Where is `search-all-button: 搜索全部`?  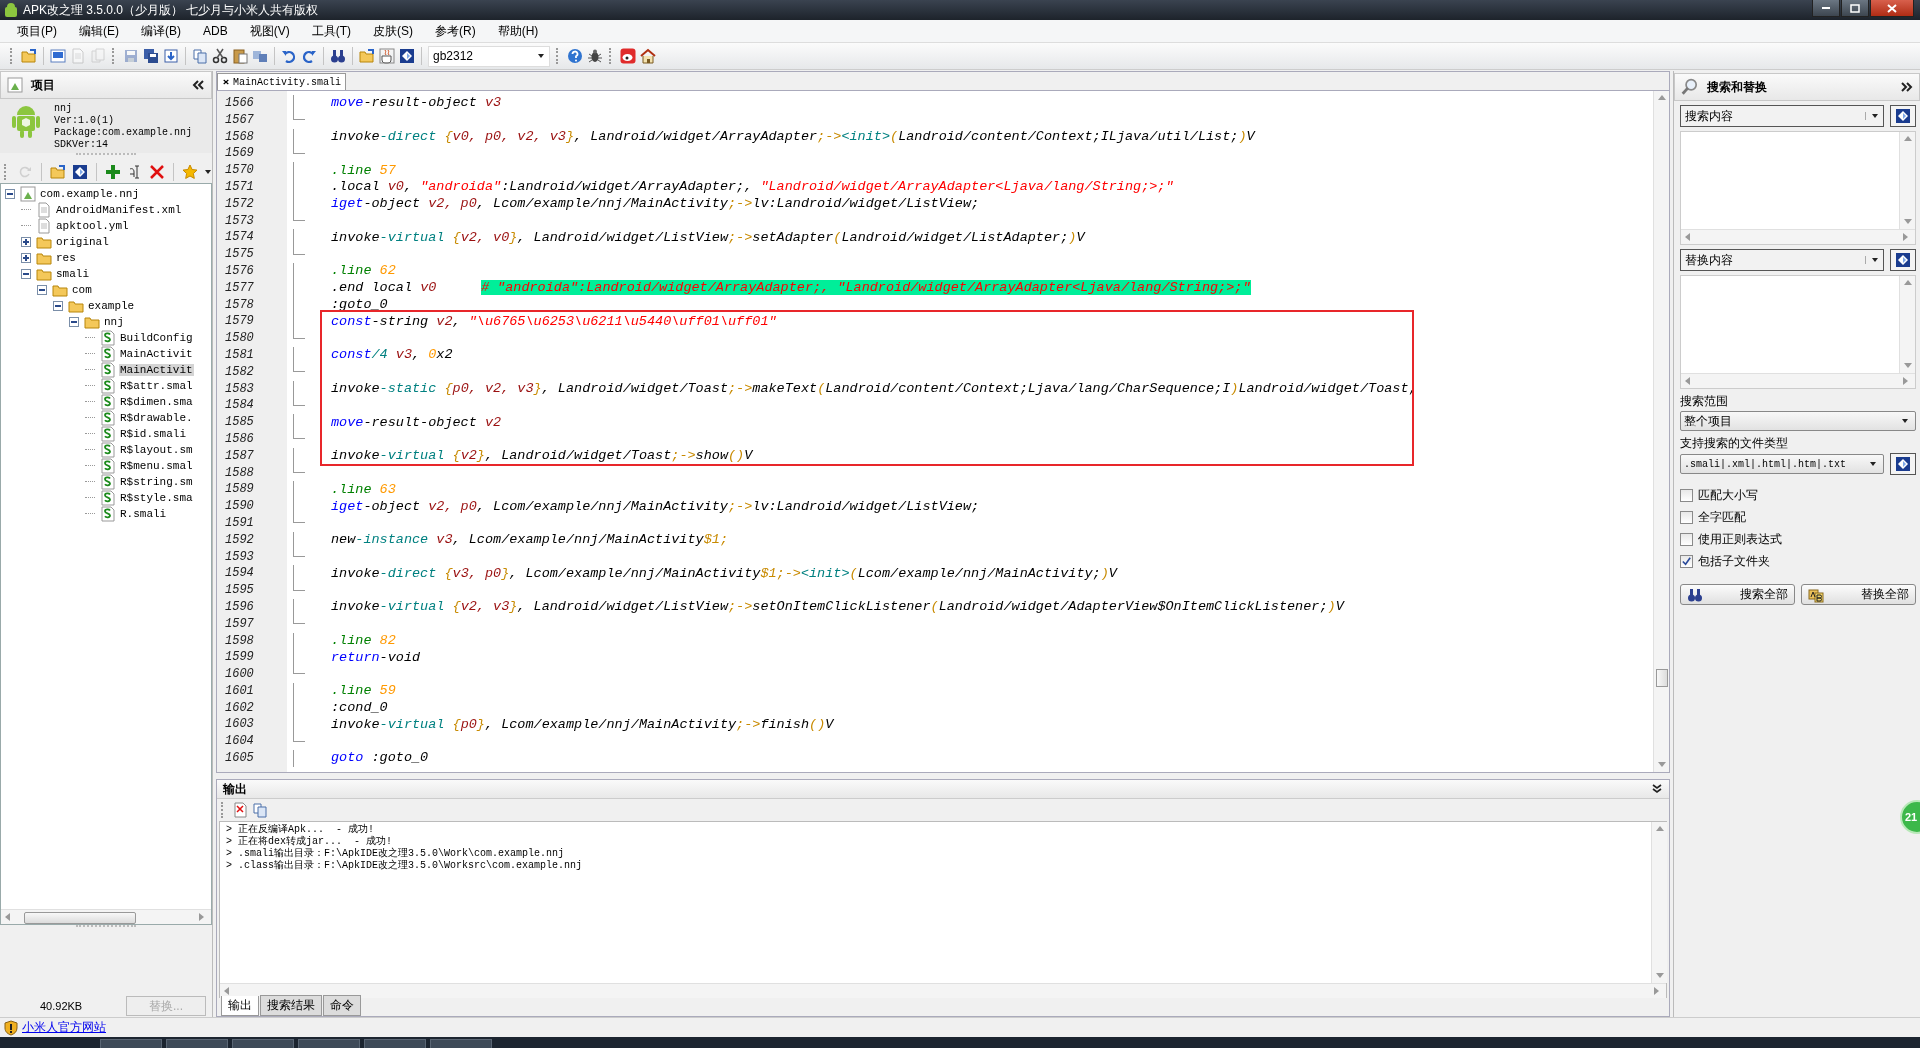 search-all-button: 搜索全部 is located at coordinates (1737, 594).